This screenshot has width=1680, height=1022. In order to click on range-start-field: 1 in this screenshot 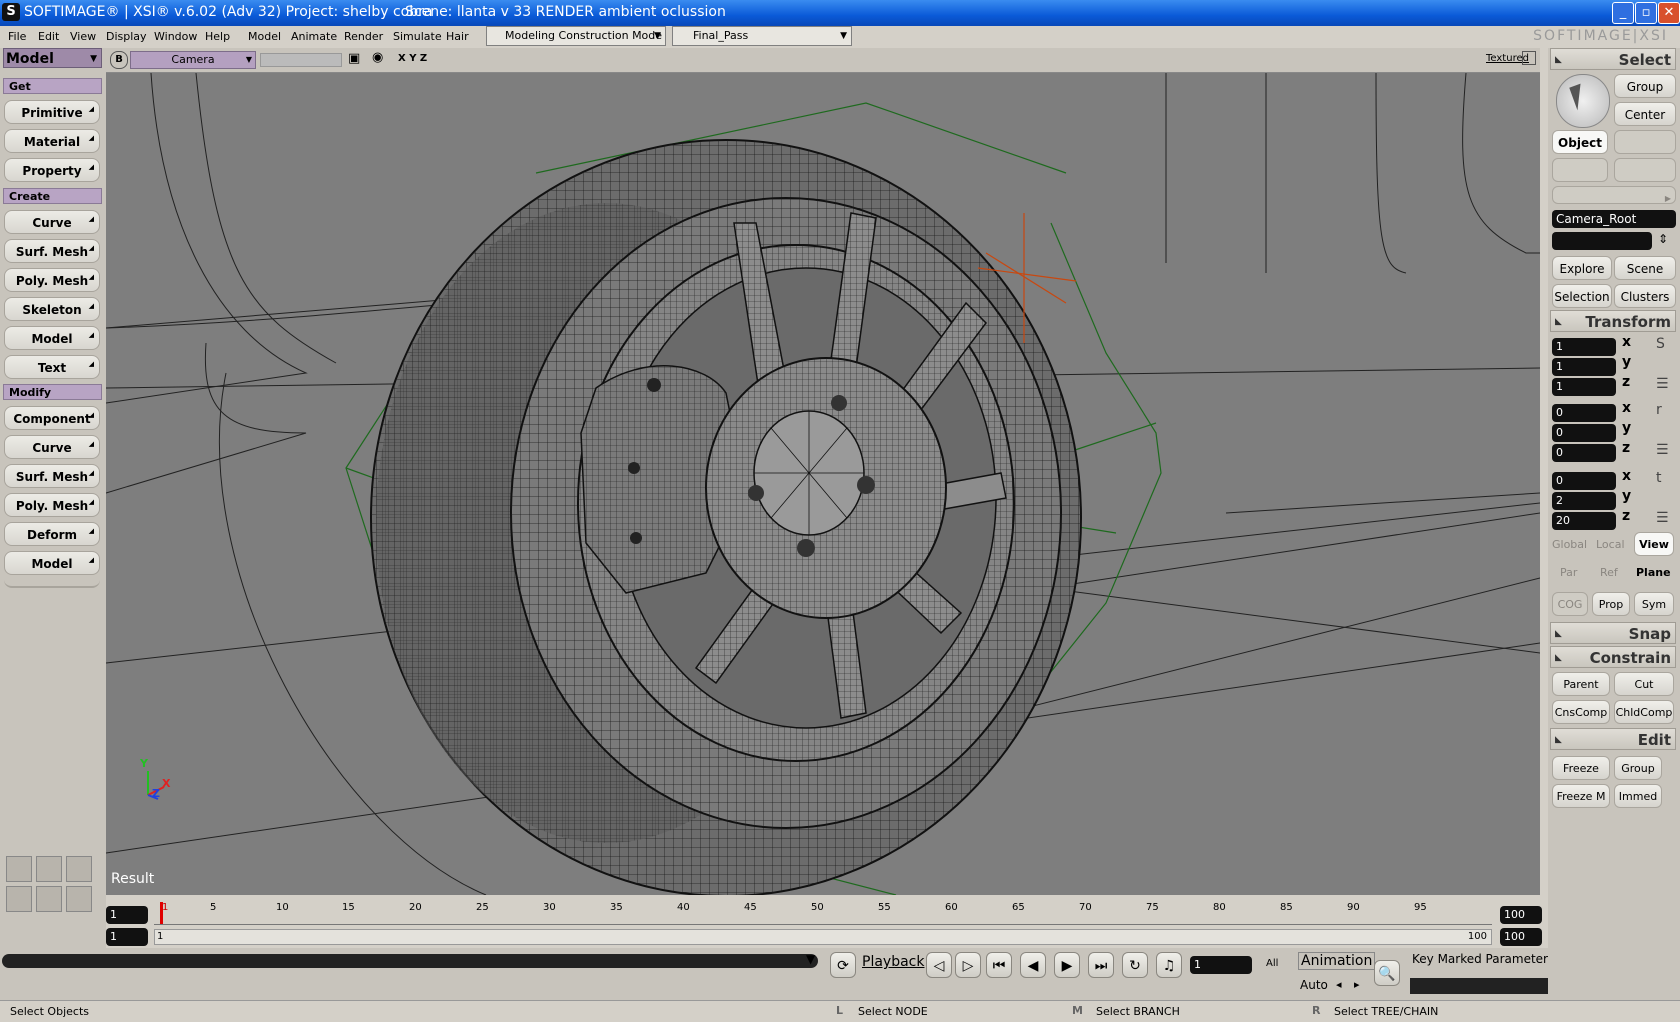, I will do `click(127, 937)`.